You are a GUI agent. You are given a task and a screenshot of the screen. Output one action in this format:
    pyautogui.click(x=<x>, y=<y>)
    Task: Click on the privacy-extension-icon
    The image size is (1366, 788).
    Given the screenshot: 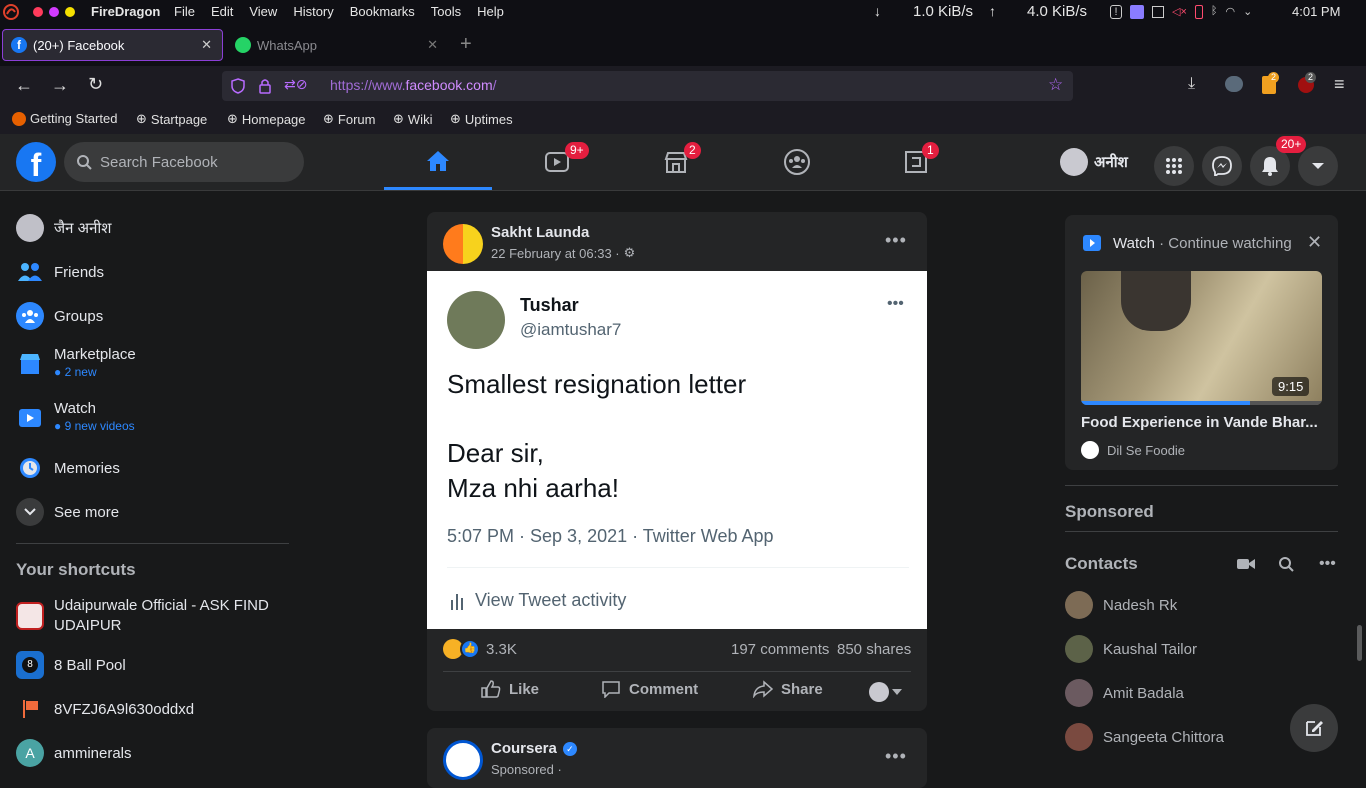 What is the action you would take?
    pyautogui.click(x=1234, y=84)
    